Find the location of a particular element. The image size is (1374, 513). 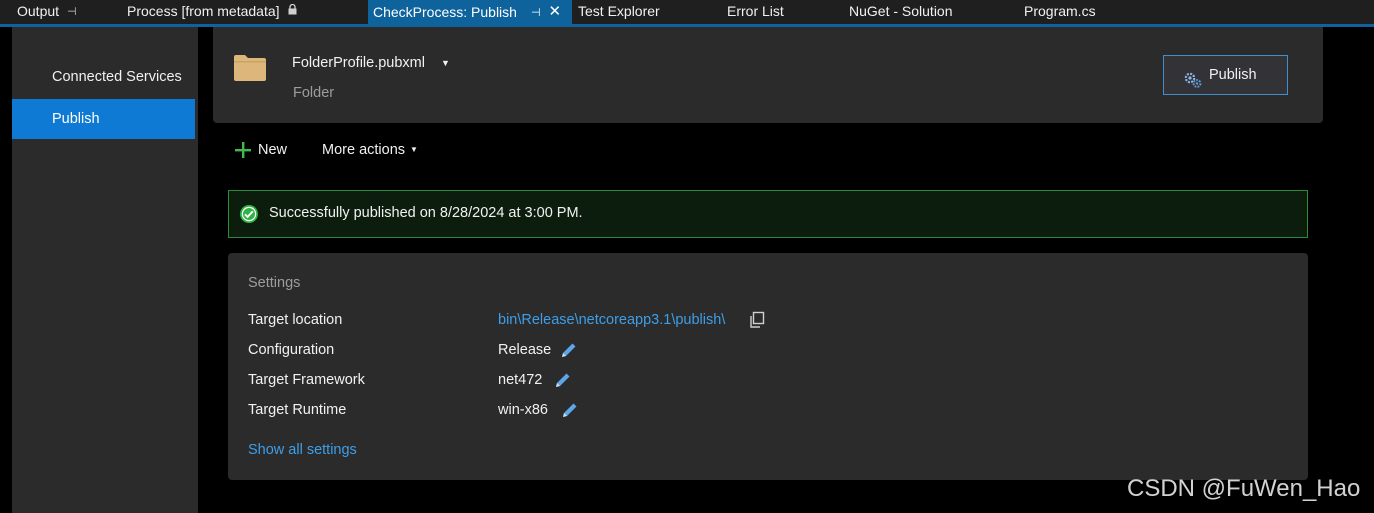

target-location-link: bin\Release\netcoreapp3.1\publish\ is located at coordinates (611, 320).